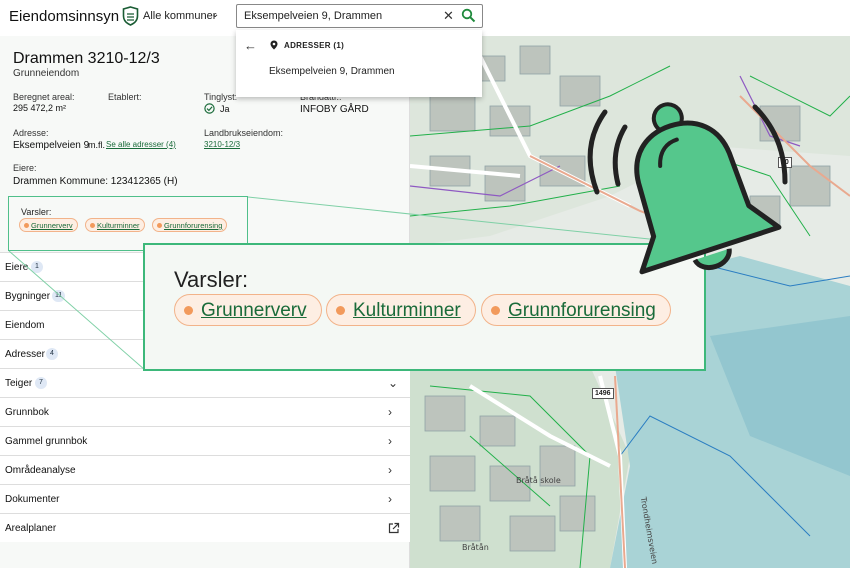 The height and width of the screenshot is (568, 850). Describe the element at coordinates (538, 480) in the screenshot. I see `map-label-school: Bråtå skole` at that location.